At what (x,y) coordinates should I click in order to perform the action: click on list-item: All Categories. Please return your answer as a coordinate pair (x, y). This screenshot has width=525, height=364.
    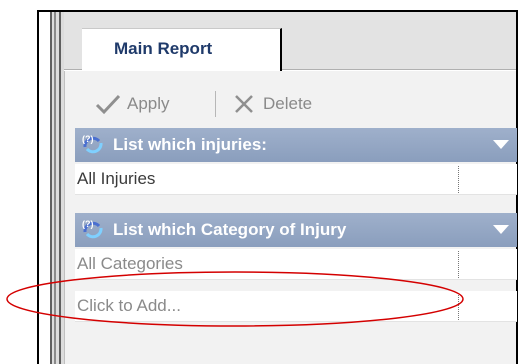
    Looking at the image, I should click on (296, 264).